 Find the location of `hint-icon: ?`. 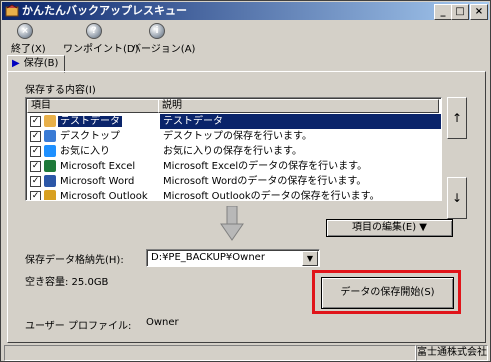

hint-icon: ? is located at coordinates (94, 31).